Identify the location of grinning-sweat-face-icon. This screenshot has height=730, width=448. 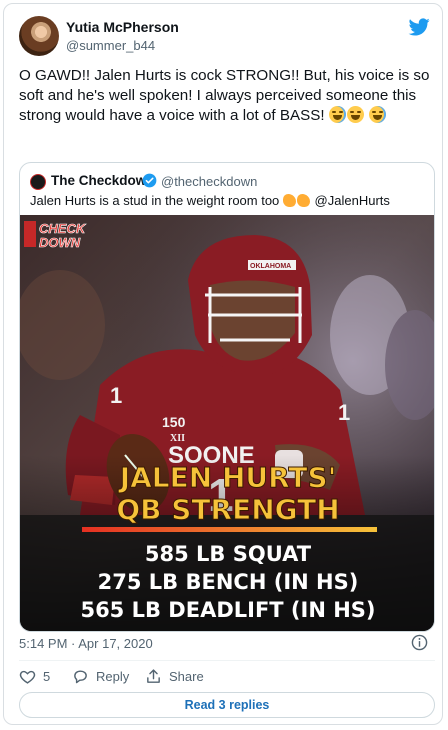
(378, 114).